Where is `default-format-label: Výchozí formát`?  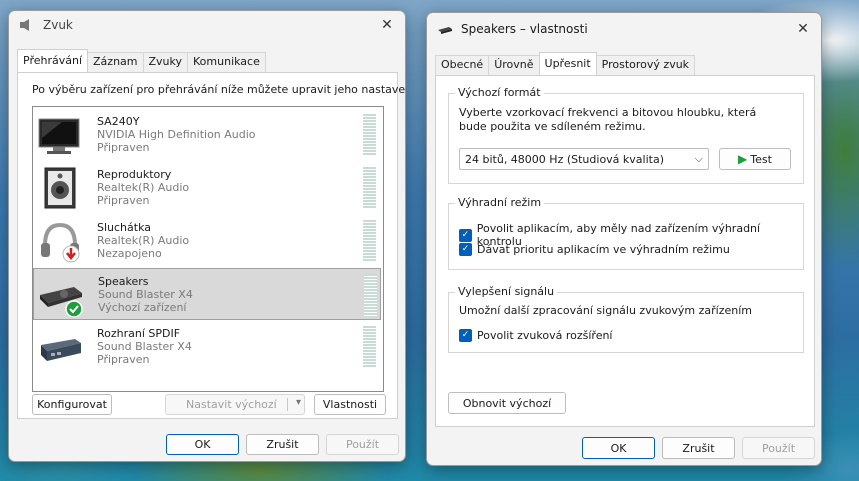
default-format-label: Výchozí formát is located at coordinates (499, 92).